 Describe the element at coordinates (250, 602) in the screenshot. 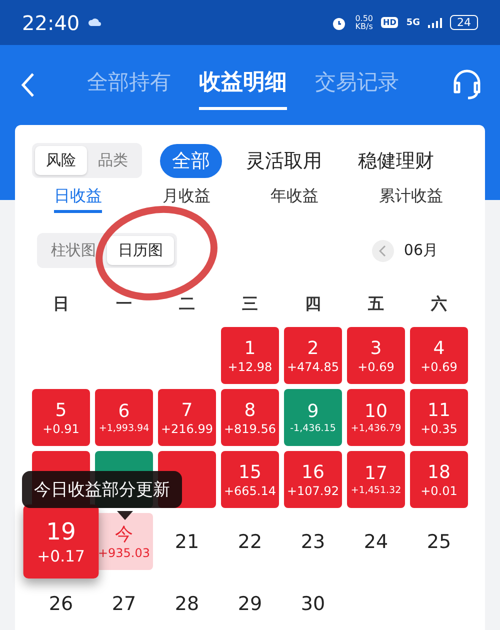

I see `calendar-day: 29` at that location.